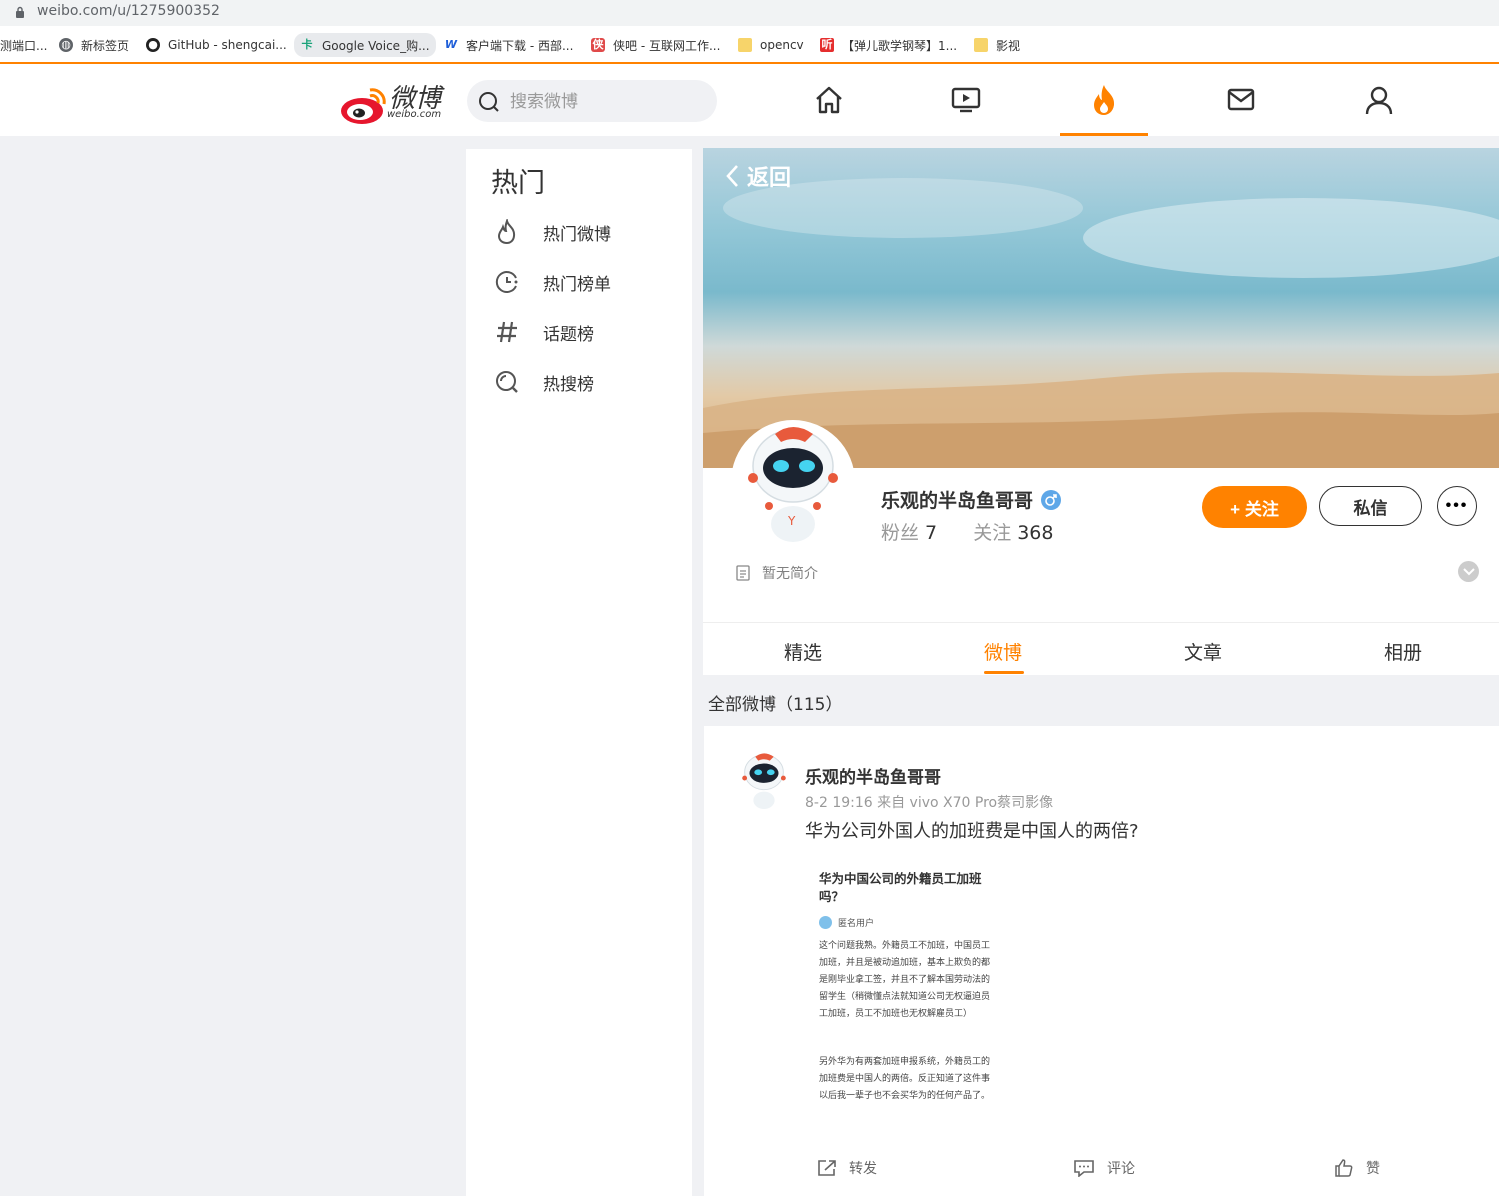 Image resolution: width=1499 pixels, height=1196 pixels. What do you see at coordinates (1101, 622) in the screenshot?
I see `tabs-divider` at bounding box center [1101, 622].